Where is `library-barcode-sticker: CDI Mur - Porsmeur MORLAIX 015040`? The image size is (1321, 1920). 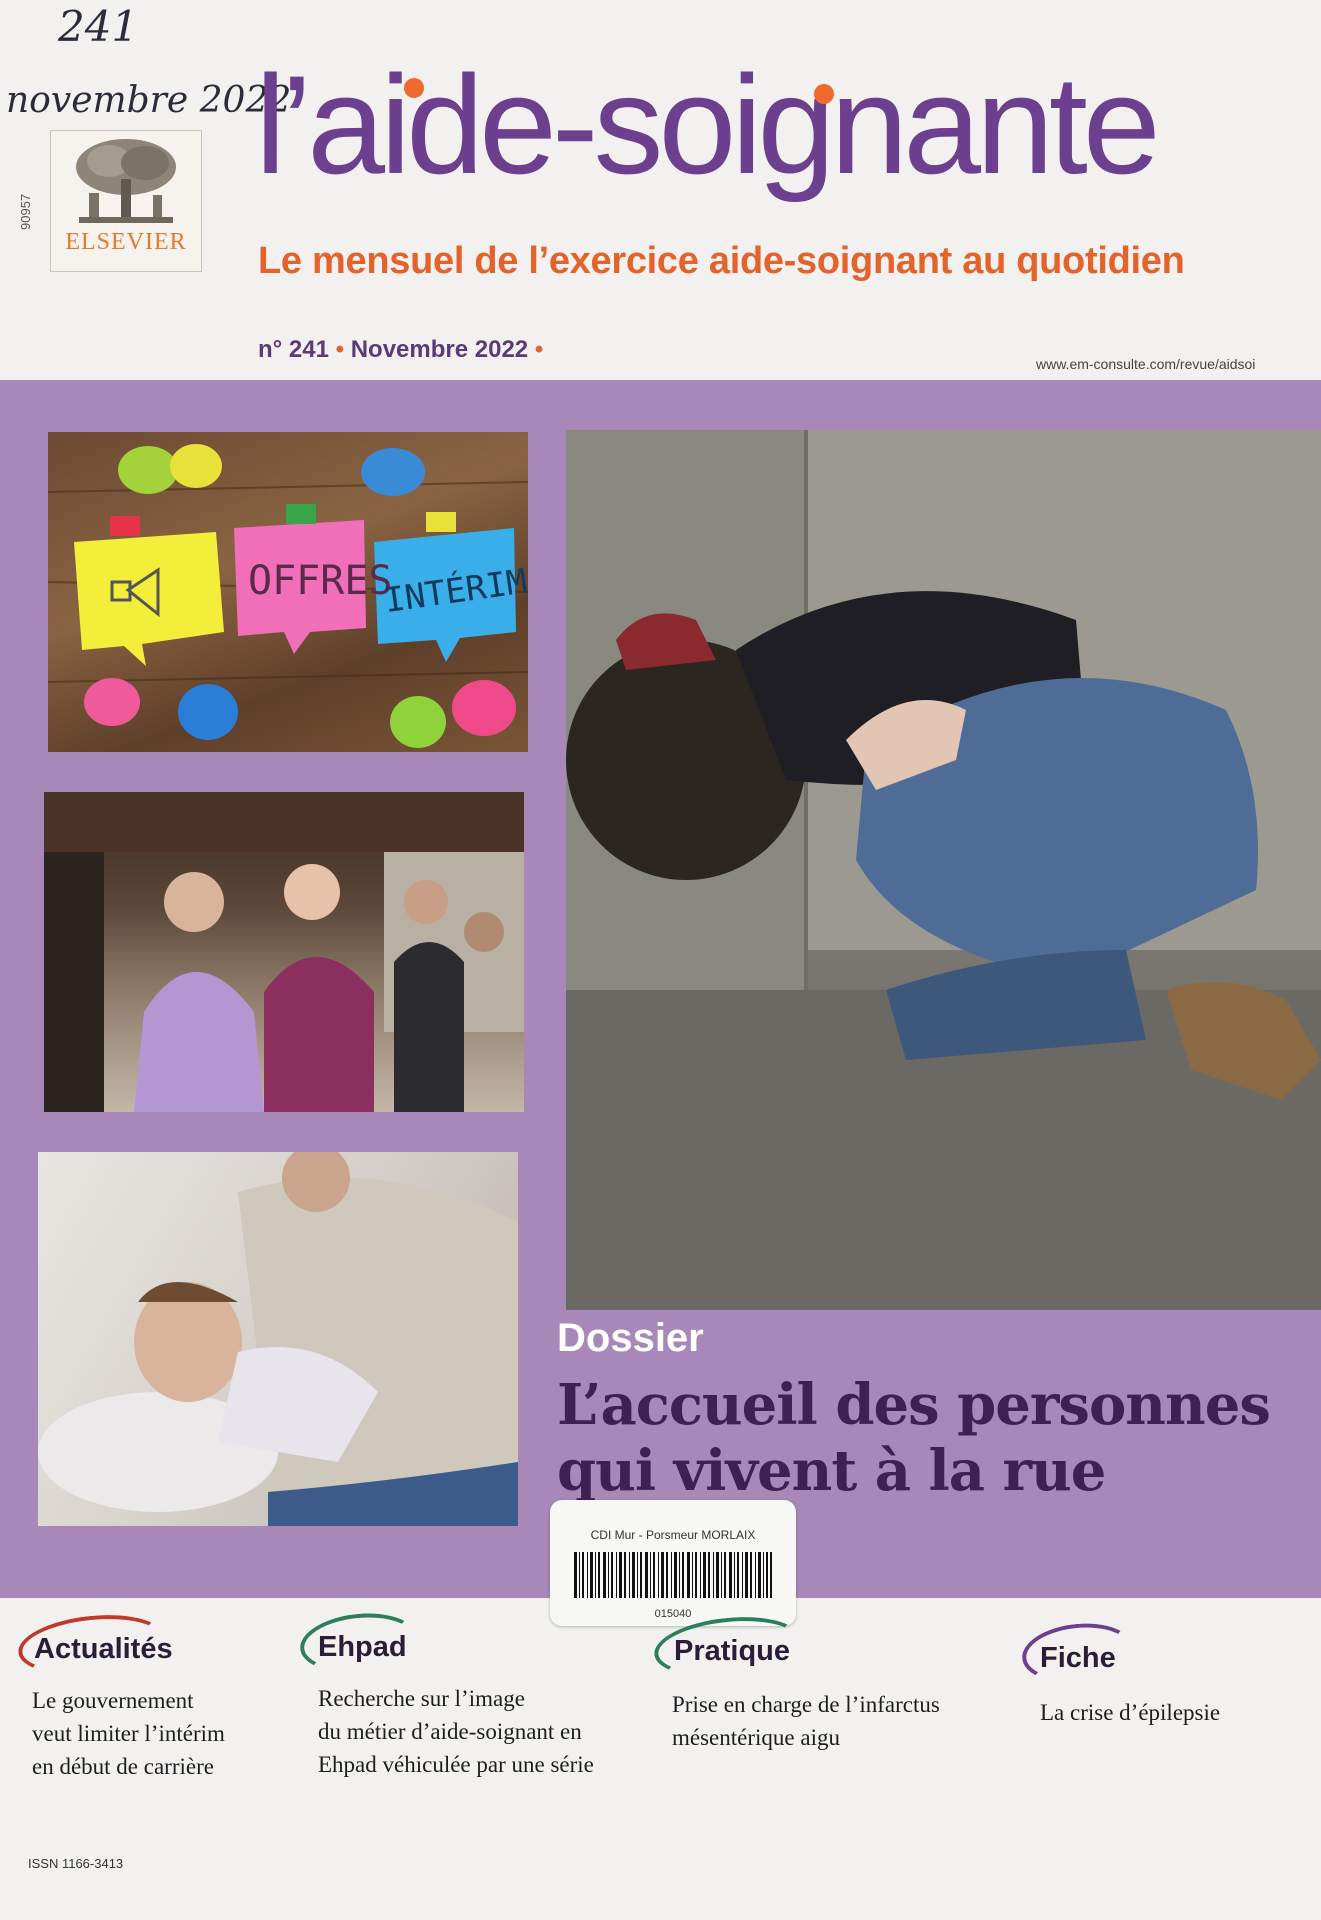 library-barcode-sticker: CDI Mur - Porsmeur MORLAIX 015040 is located at coordinates (673, 1563).